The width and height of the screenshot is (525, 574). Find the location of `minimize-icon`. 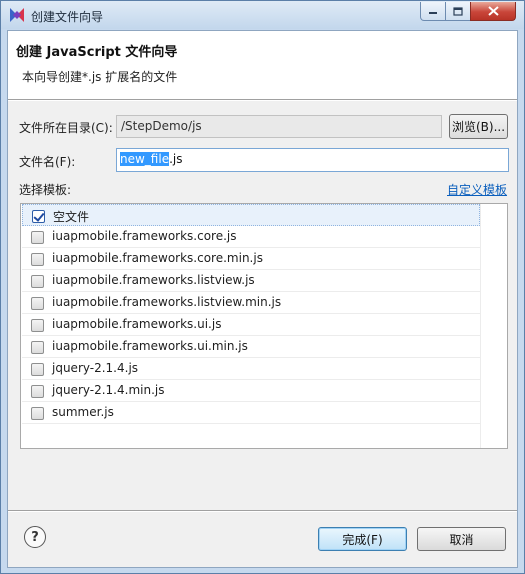

minimize-icon is located at coordinates (433, 13).